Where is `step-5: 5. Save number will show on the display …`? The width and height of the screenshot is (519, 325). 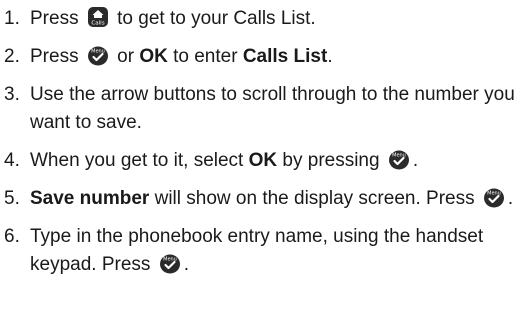
step-5: 5. Save number will show on the display … is located at coordinates (261, 199).